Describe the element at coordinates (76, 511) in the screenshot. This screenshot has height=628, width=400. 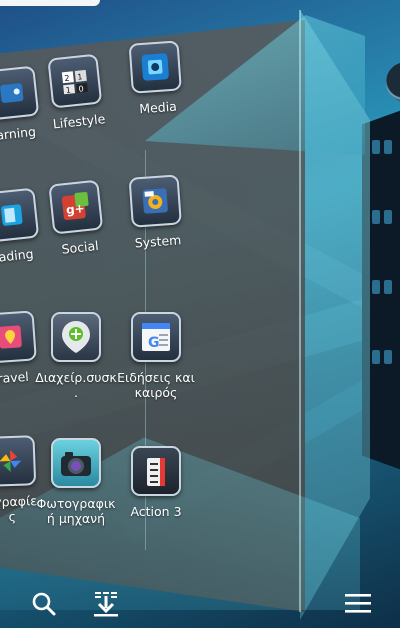
I see `app-label: Φωτογραφικ ή μηχανή` at that location.